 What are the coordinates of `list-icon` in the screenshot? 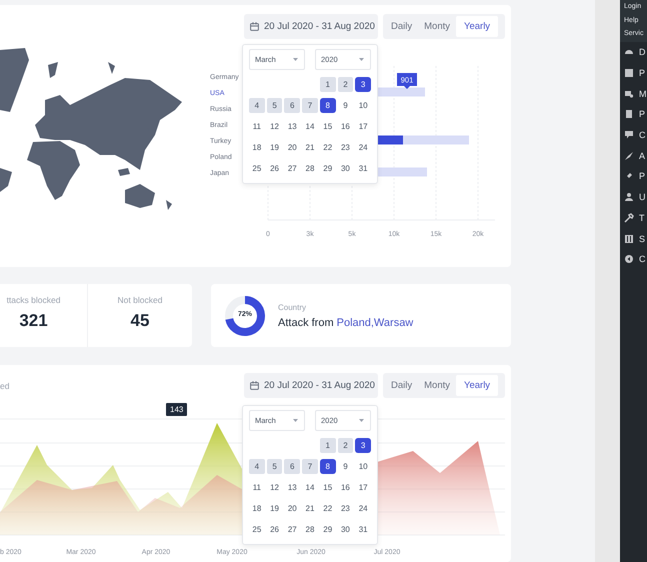 It's located at (629, 73).